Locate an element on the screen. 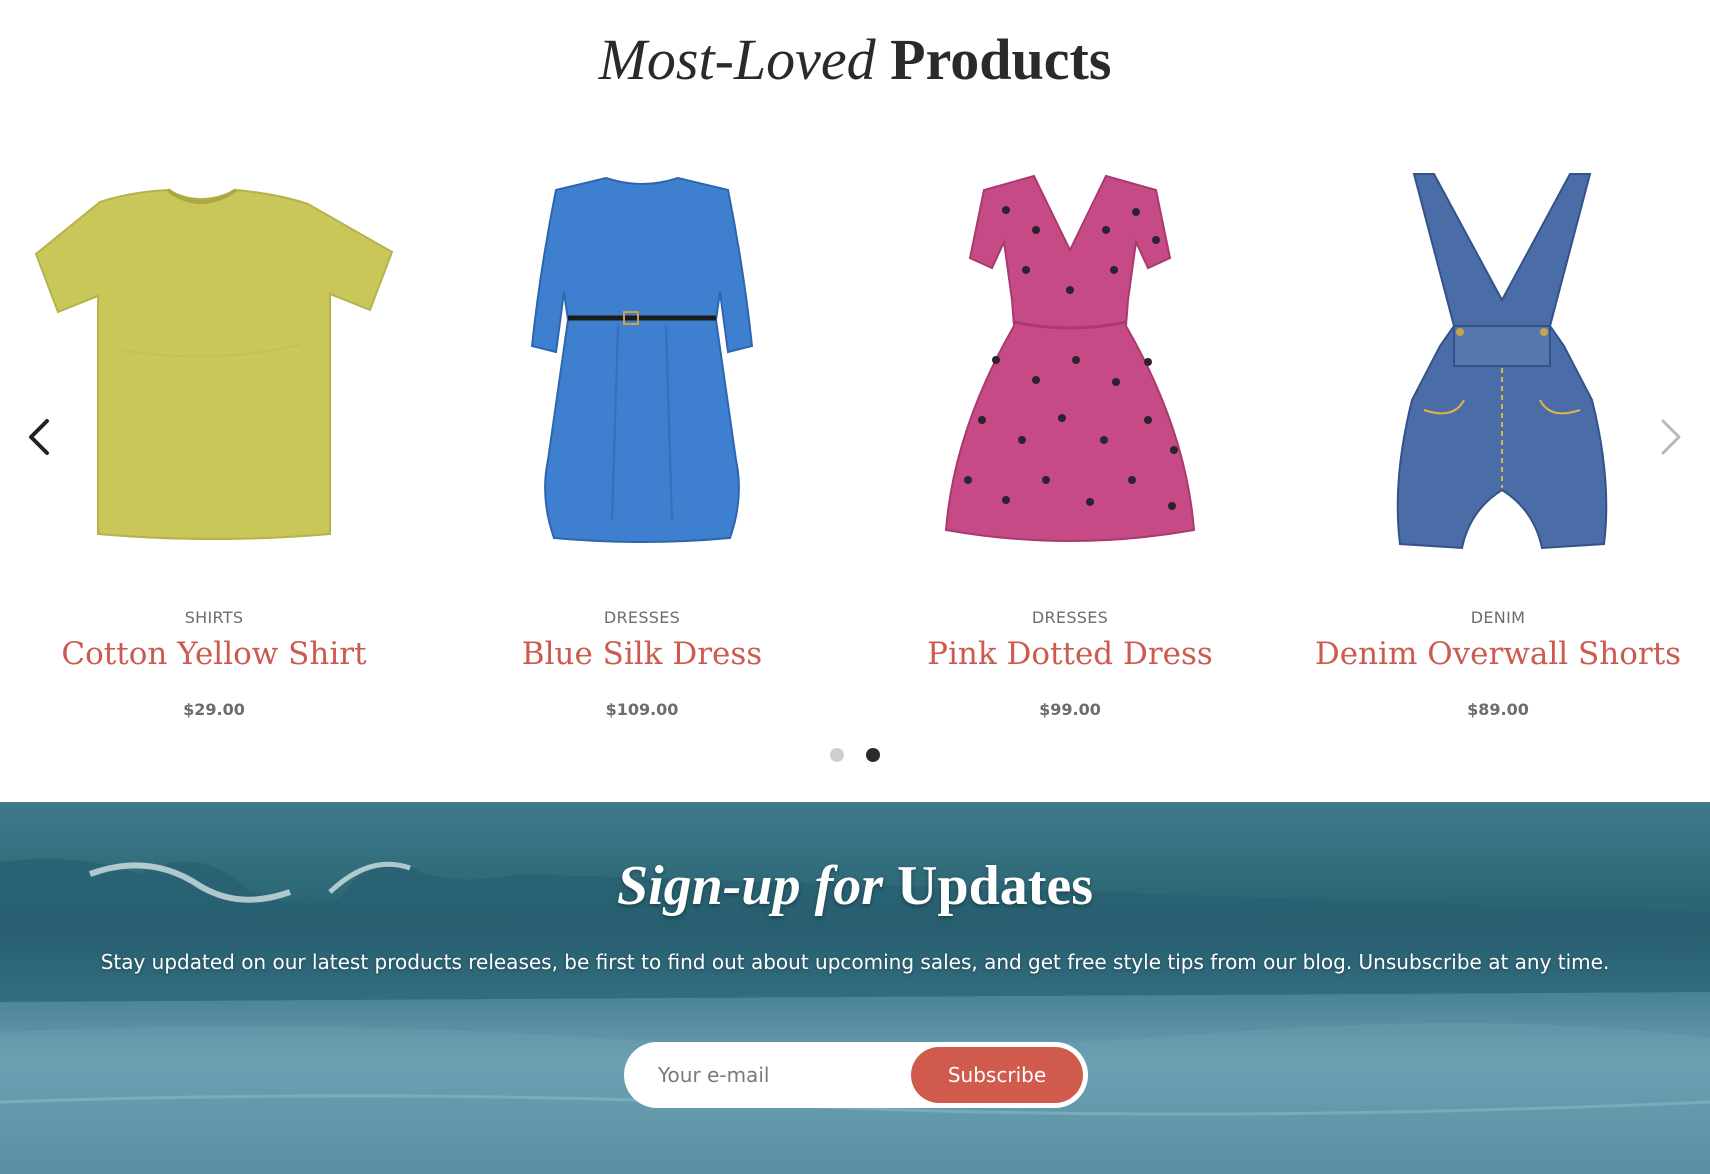 The height and width of the screenshot is (1174, 1710). product-image-pink-polka-dot-dress is located at coordinates (1070, 360).